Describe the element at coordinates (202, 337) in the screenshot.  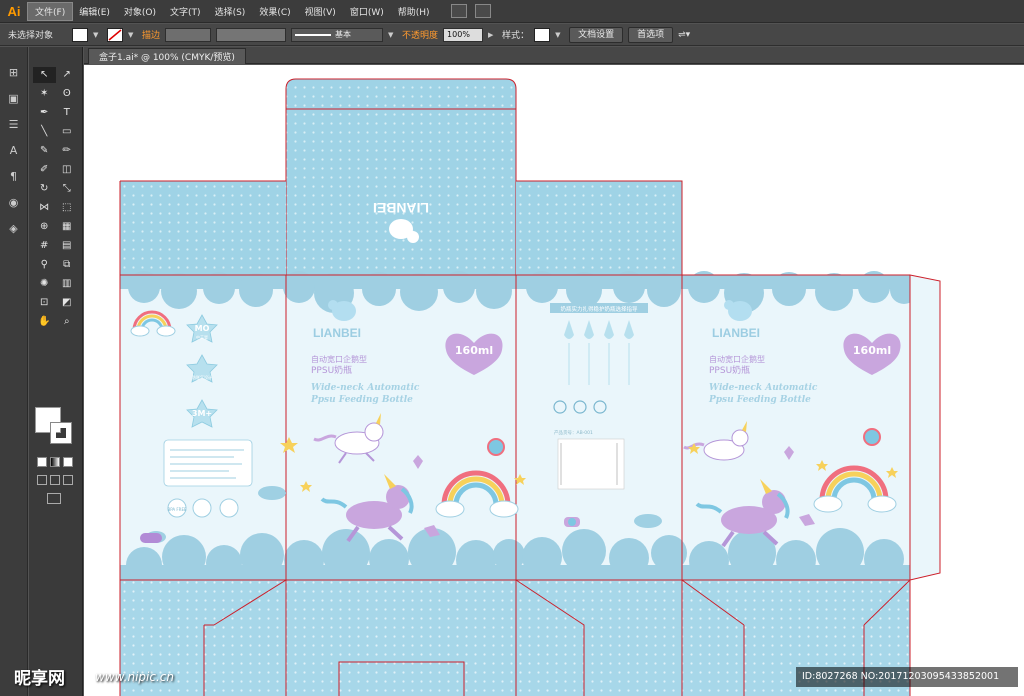
I see `badge-mo-caption: 中英婴` at that location.